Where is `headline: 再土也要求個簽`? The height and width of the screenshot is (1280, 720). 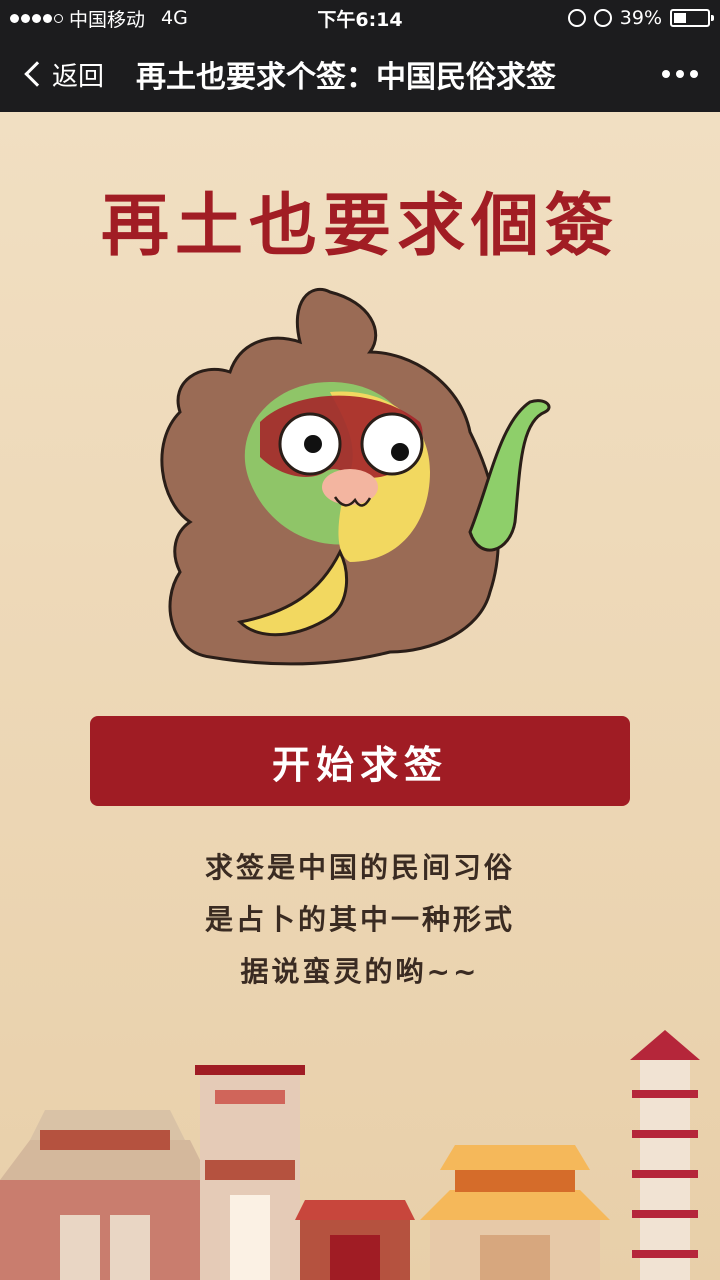
headline: 再土也要求個簽 is located at coordinates (359, 226).